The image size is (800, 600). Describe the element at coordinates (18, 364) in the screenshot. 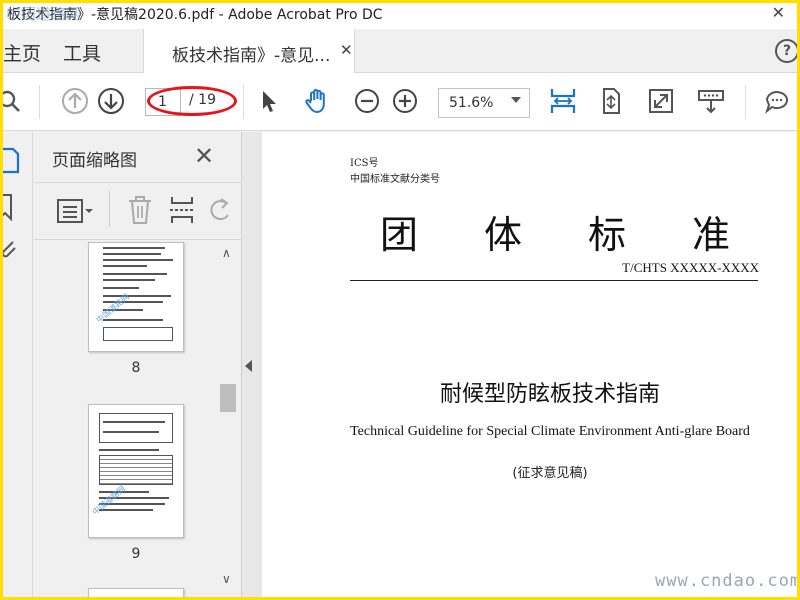

I see `left-rail` at that location.